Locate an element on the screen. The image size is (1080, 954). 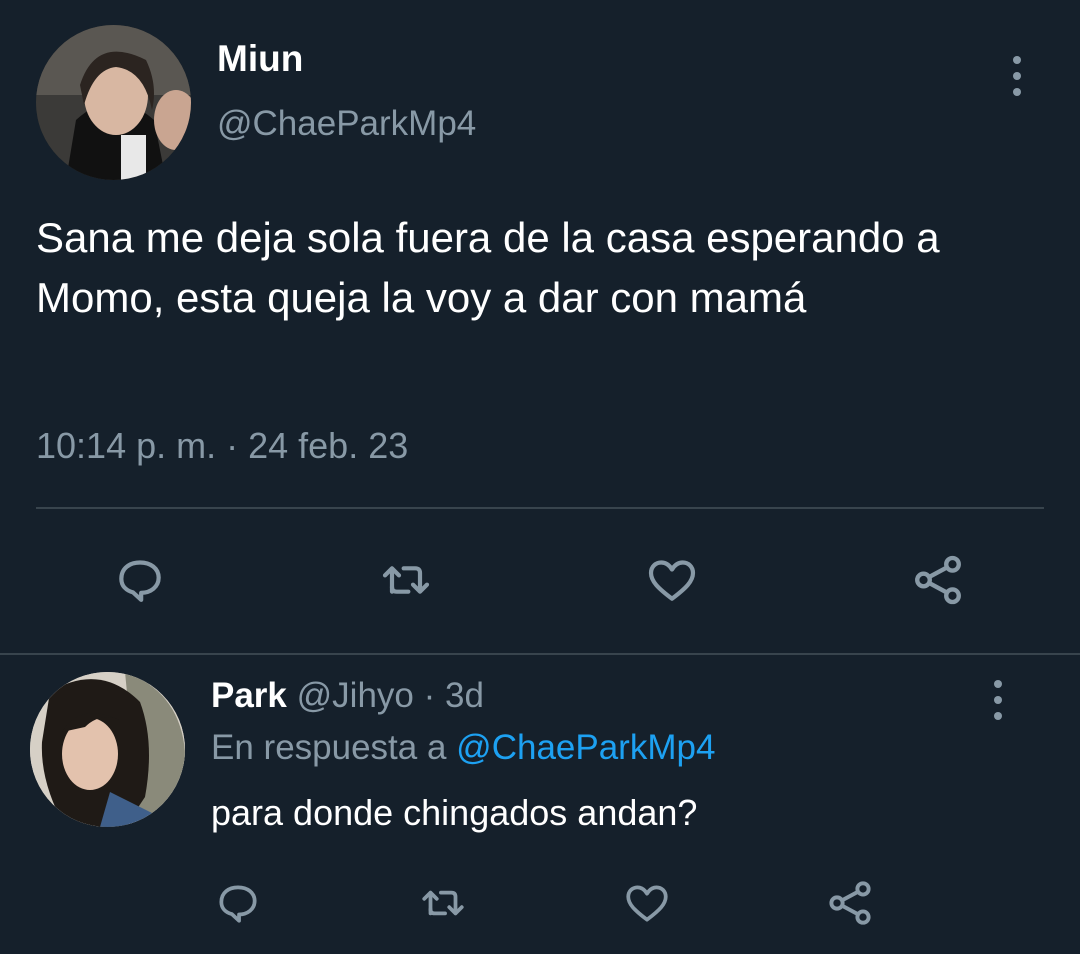
more-icon is located at coordinates (1017, 76).